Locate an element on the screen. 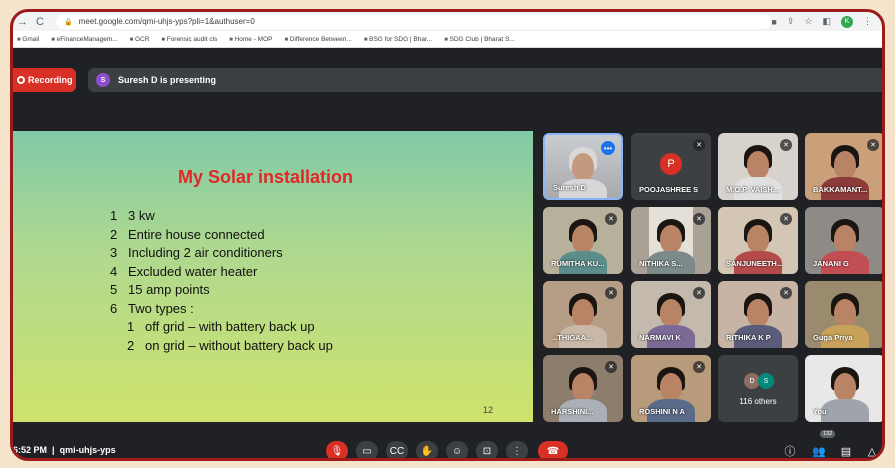  mic-toggle-button: 🎙 is located at coordinates (337, 449).